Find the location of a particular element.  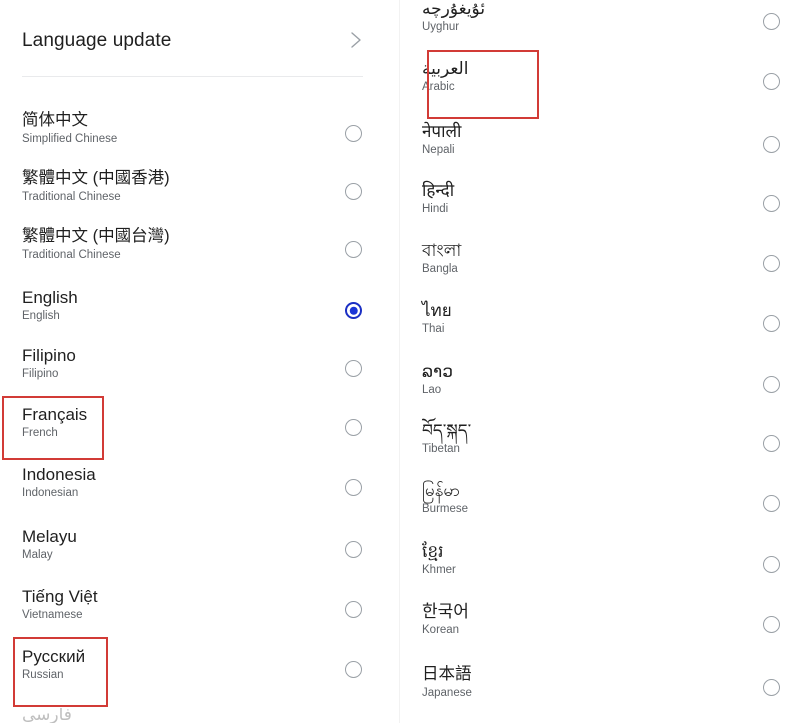

language-native-label: 简体中文 is located at coordinates (55, 120).